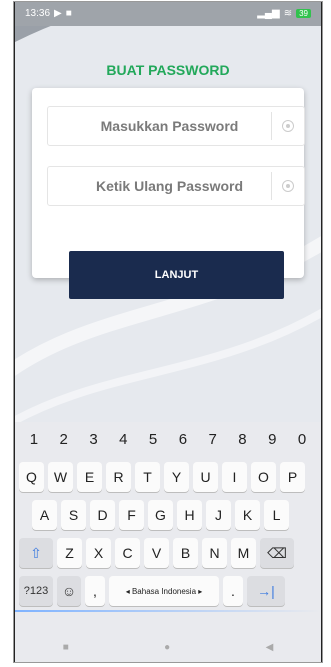 Image resolution: width=331 pixels, height=667 pixels. I want to click on letter-key-o: O, so click(263, 477).